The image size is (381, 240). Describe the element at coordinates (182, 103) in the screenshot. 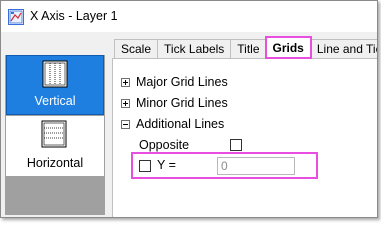

I see `tree-label: Minor Grid Lines` at that location.